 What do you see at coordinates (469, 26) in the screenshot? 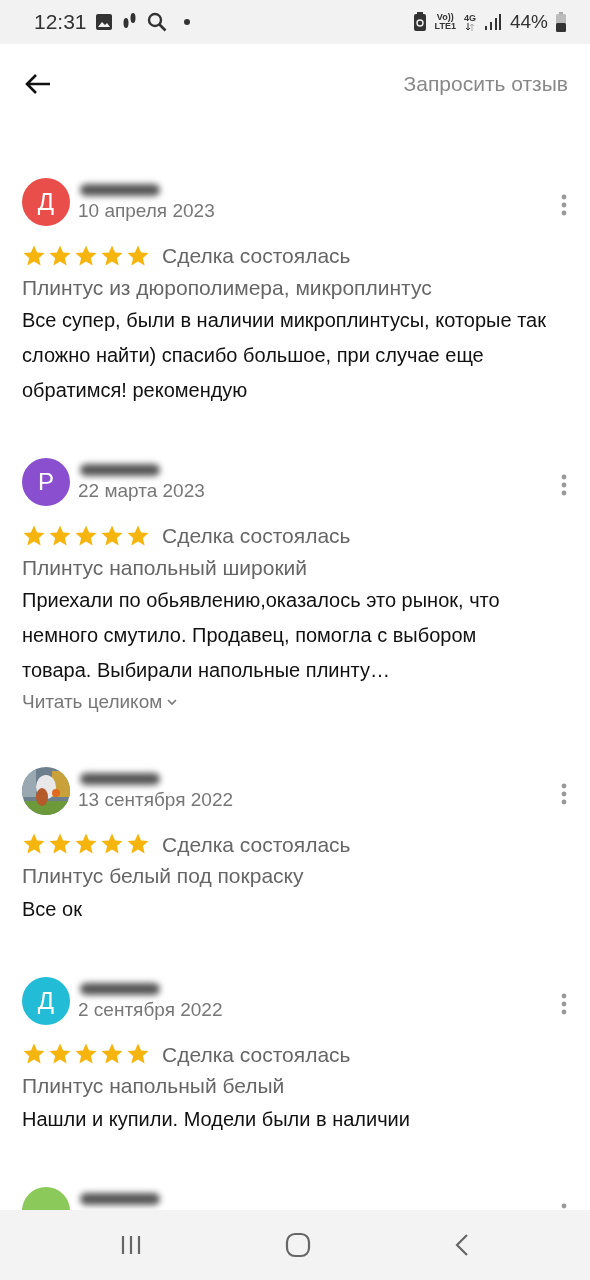
I see `data-arrows-icon` at bounding box center [469, 26].